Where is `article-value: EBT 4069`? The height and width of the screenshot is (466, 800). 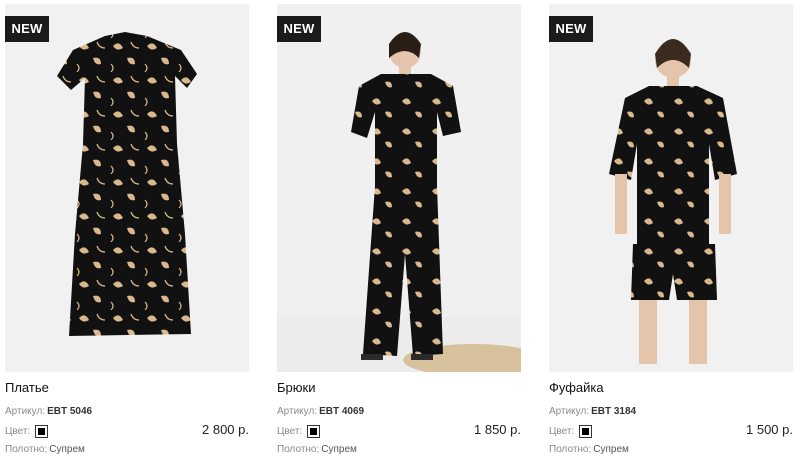 article-value: EBT 4069 is located at coordinates (342, 411).